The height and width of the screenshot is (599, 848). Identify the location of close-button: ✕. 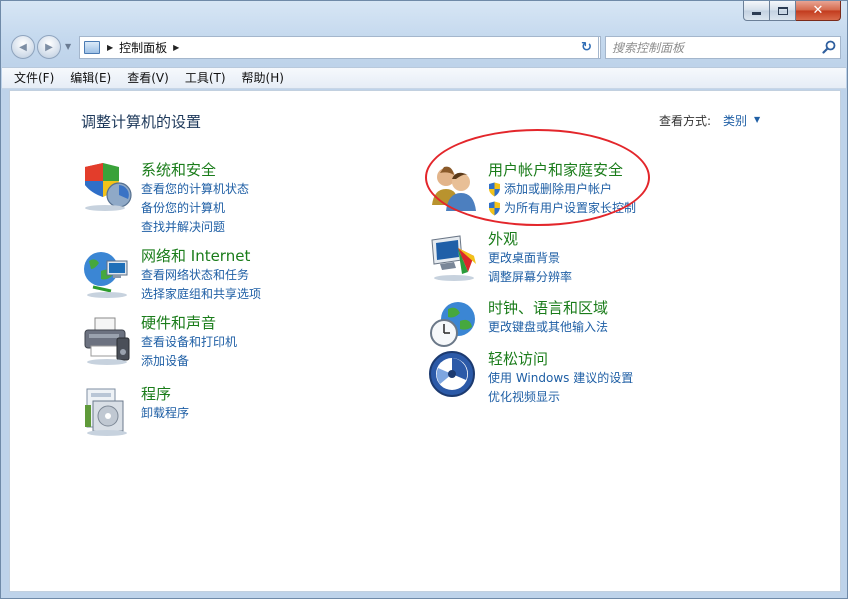
(818, 11).